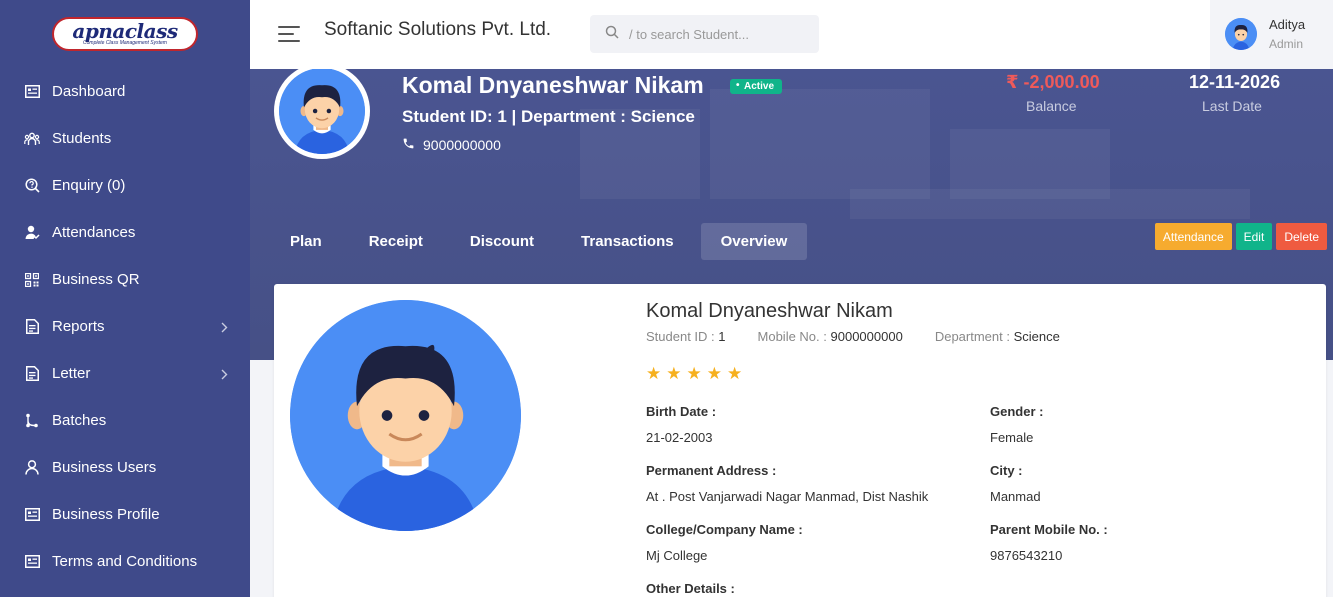 The height and width of the screenshot is (597, 1333). What do you see at coordinates (1026, 555) in the screenshot?
I see `parent-mobile-value: 9876543210` at bounding box center [1026, 555].